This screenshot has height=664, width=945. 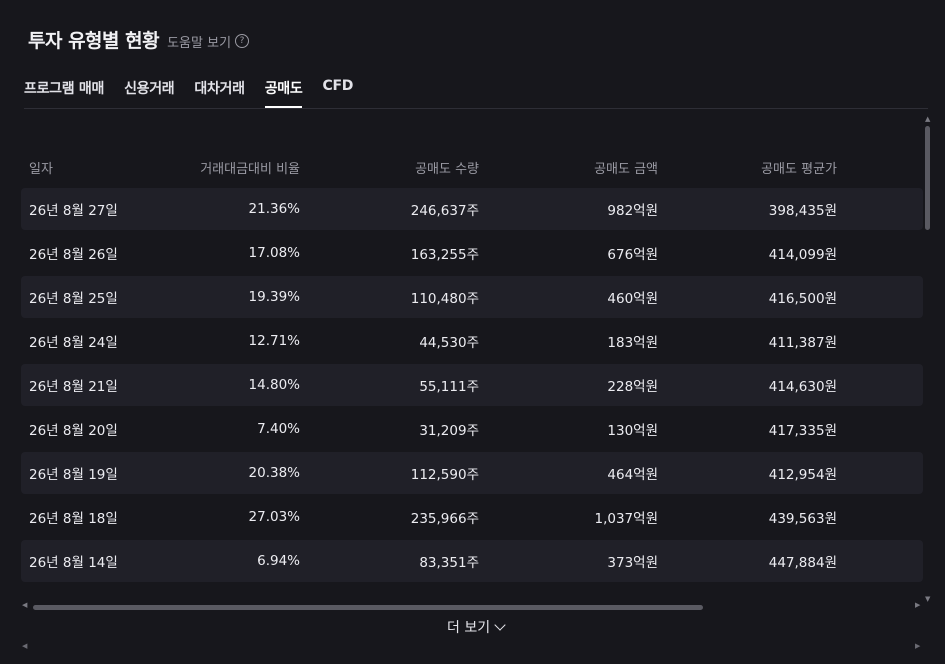 I want to click on cell-date: 26년 8월 25일, so click(x=73, y=299).